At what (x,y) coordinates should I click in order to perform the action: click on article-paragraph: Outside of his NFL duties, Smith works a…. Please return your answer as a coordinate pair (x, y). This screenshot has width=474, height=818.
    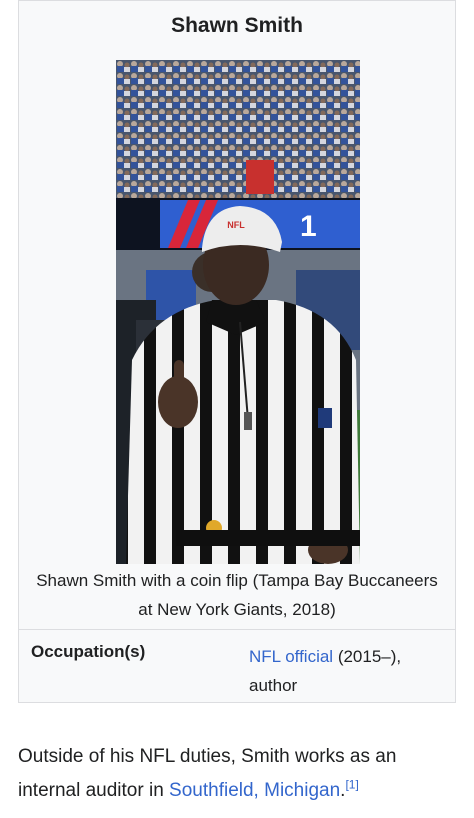
    Looking at the image, I should click on (238, 774).